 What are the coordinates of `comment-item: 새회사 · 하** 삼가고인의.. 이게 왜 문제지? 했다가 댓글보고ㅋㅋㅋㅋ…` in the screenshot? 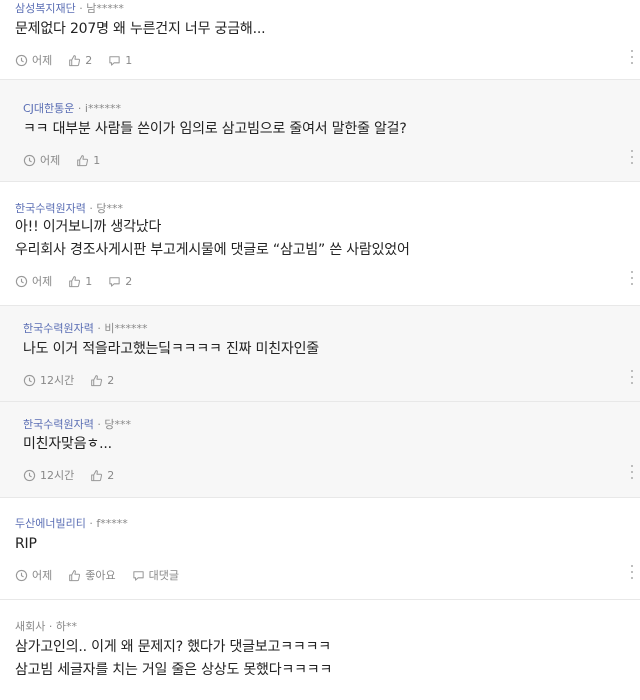 It's located at (320, 650).